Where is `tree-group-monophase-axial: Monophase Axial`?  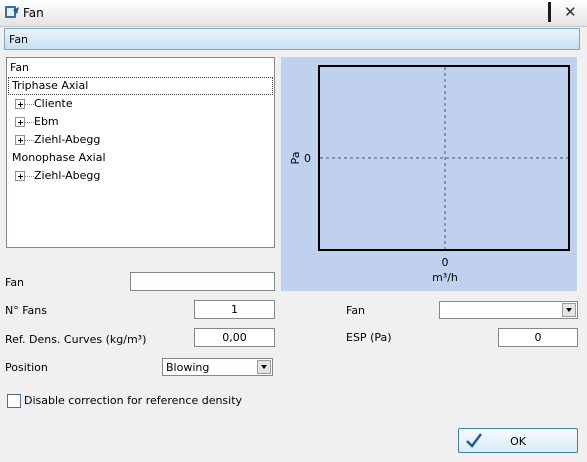 tree-group-monophase-axial: Monophase Axial is located at coordinates (59, 158).